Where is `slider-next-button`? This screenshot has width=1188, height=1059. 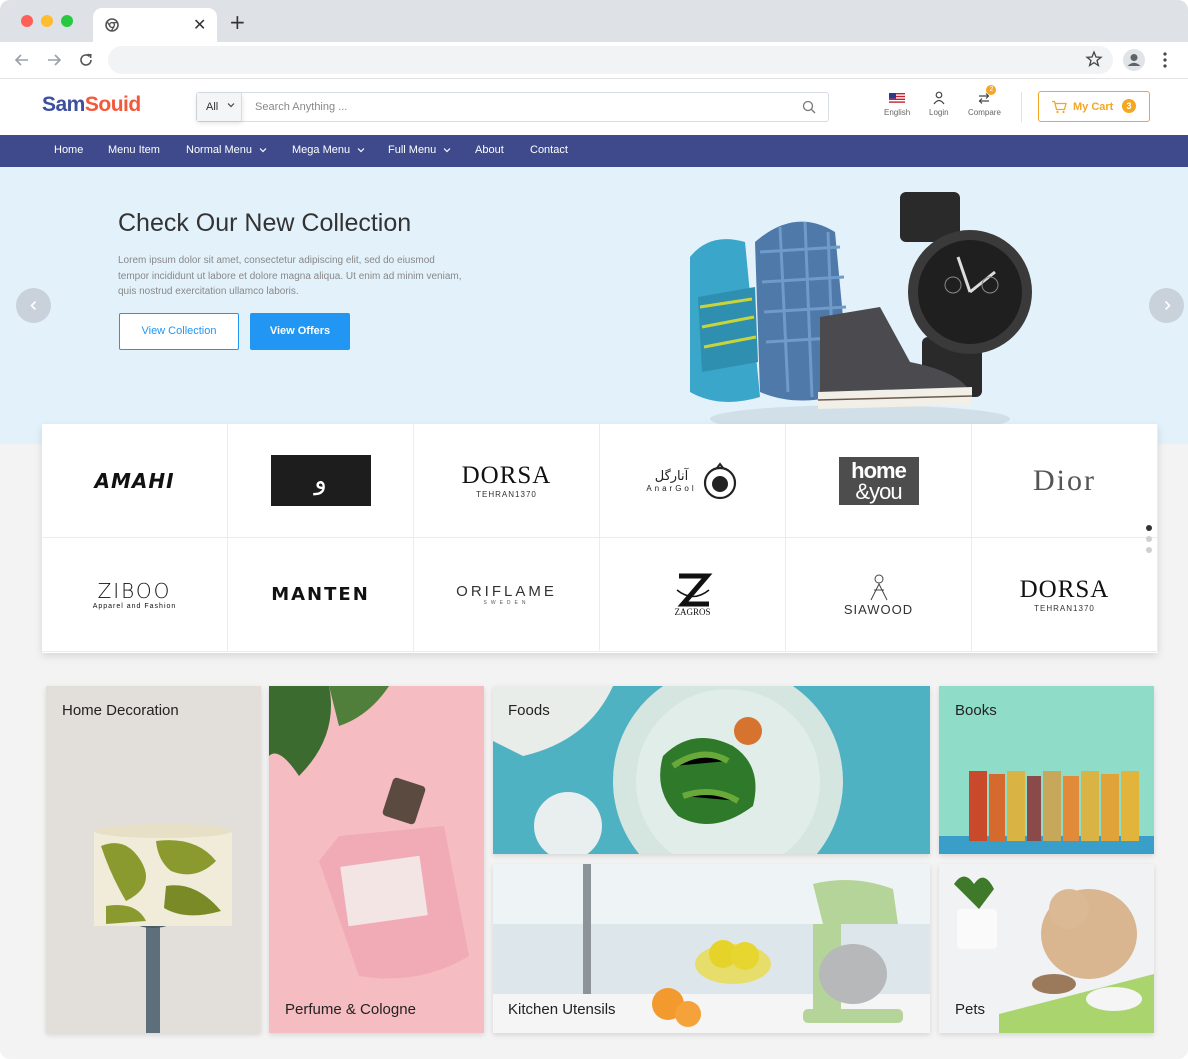
slider-next-button is located at coordinates (1166, 305).